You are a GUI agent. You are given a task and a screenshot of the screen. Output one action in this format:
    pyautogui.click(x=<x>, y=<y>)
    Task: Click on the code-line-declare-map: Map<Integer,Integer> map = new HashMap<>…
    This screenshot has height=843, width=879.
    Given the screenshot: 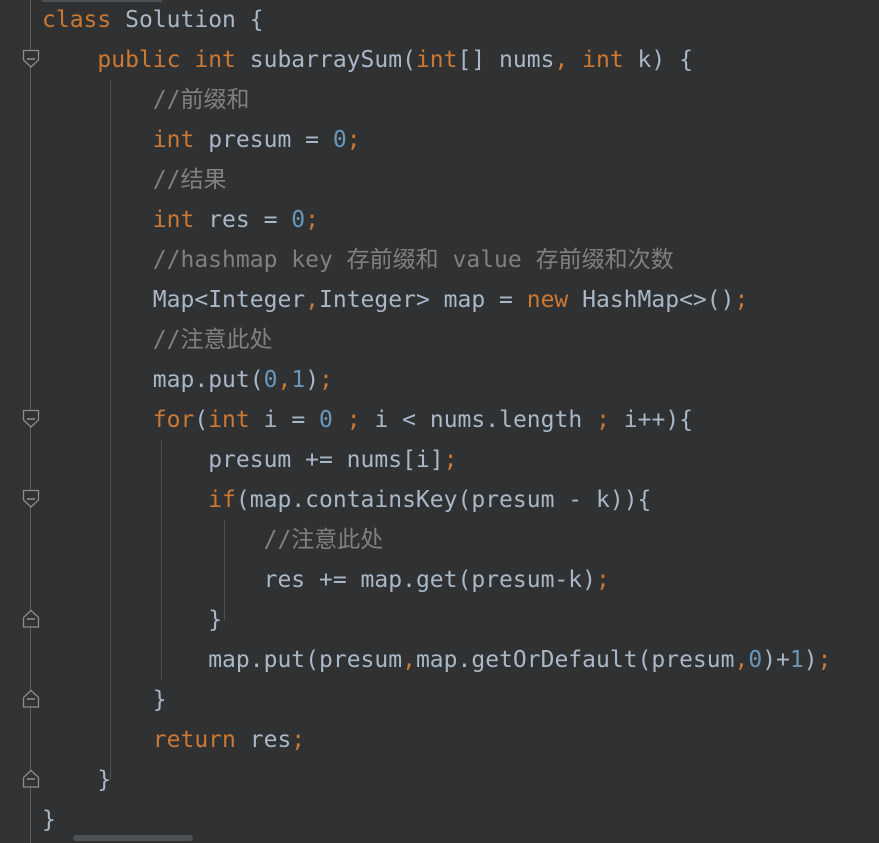 What is the action you would take?
    pyautogui.click(x=451, y=300)
    